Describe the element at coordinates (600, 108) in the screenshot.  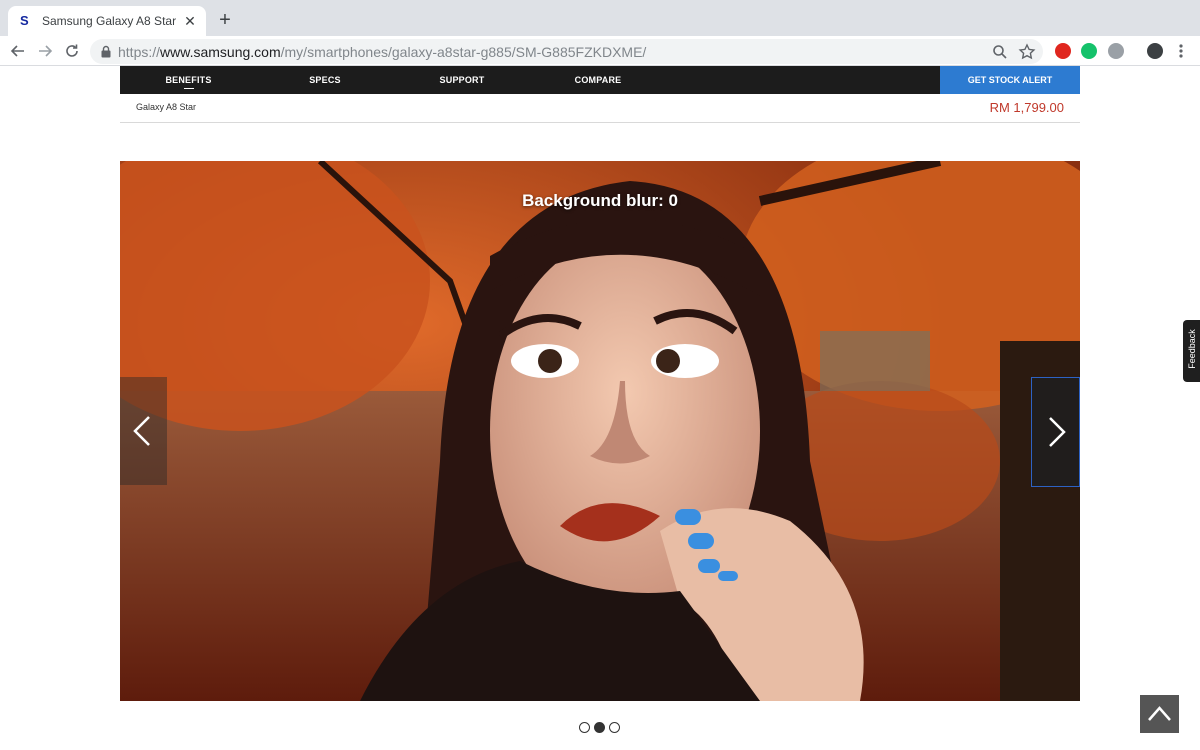
I see `product-bar: Galaxy A8 Star RM 1,799.00` at that location.